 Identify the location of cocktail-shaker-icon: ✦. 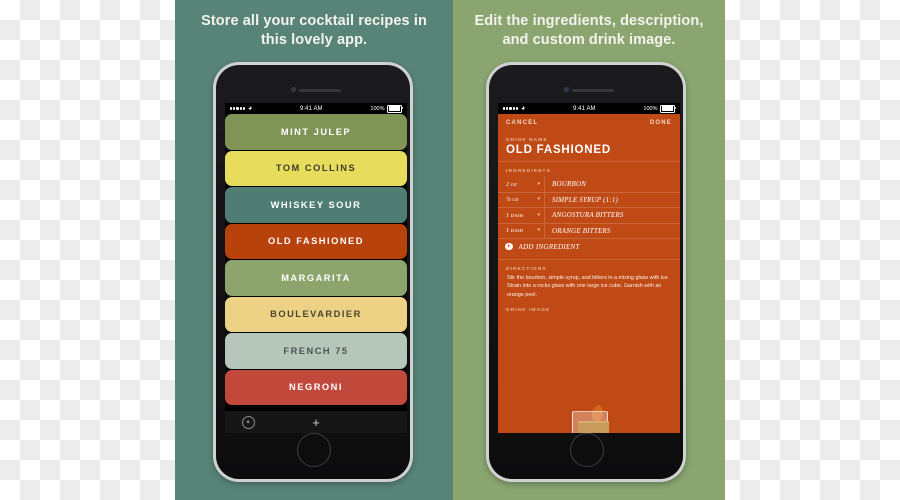
(248, 422).